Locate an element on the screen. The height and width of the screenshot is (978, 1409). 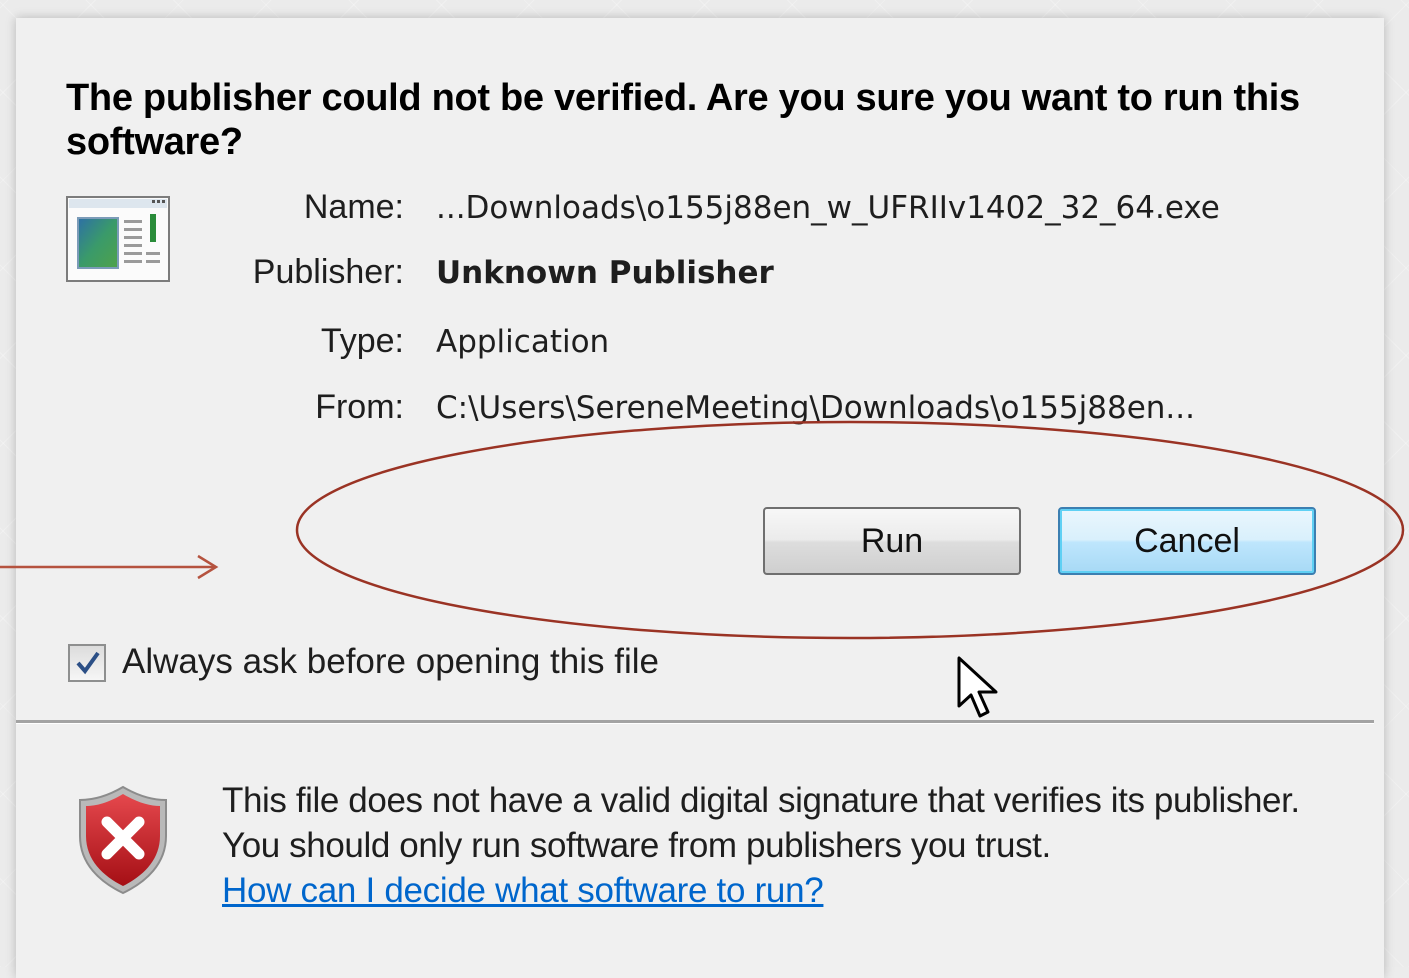
publisher-value: Unknown Publisher is located at coordinates (605, 273).